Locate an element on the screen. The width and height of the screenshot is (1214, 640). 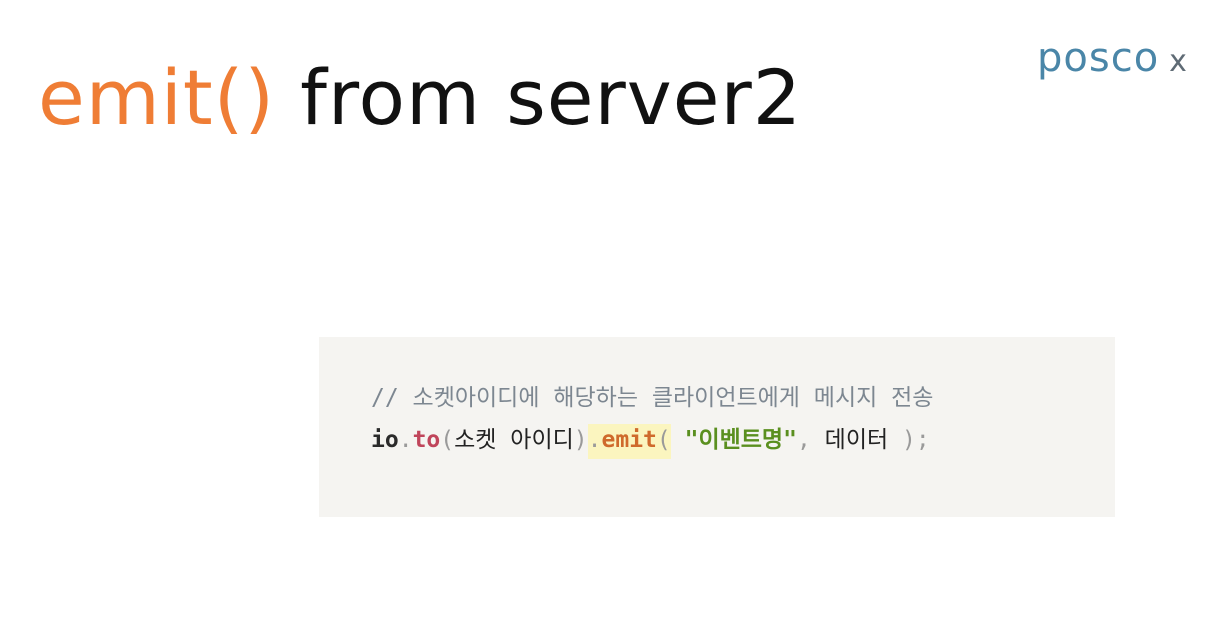
code-io: io is located at coordinates (385, 440).